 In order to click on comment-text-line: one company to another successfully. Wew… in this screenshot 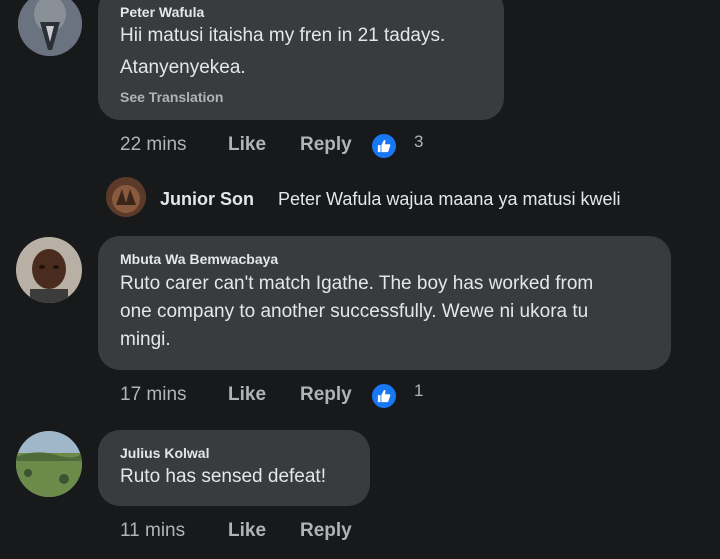, I will do `click(354, 311)`.